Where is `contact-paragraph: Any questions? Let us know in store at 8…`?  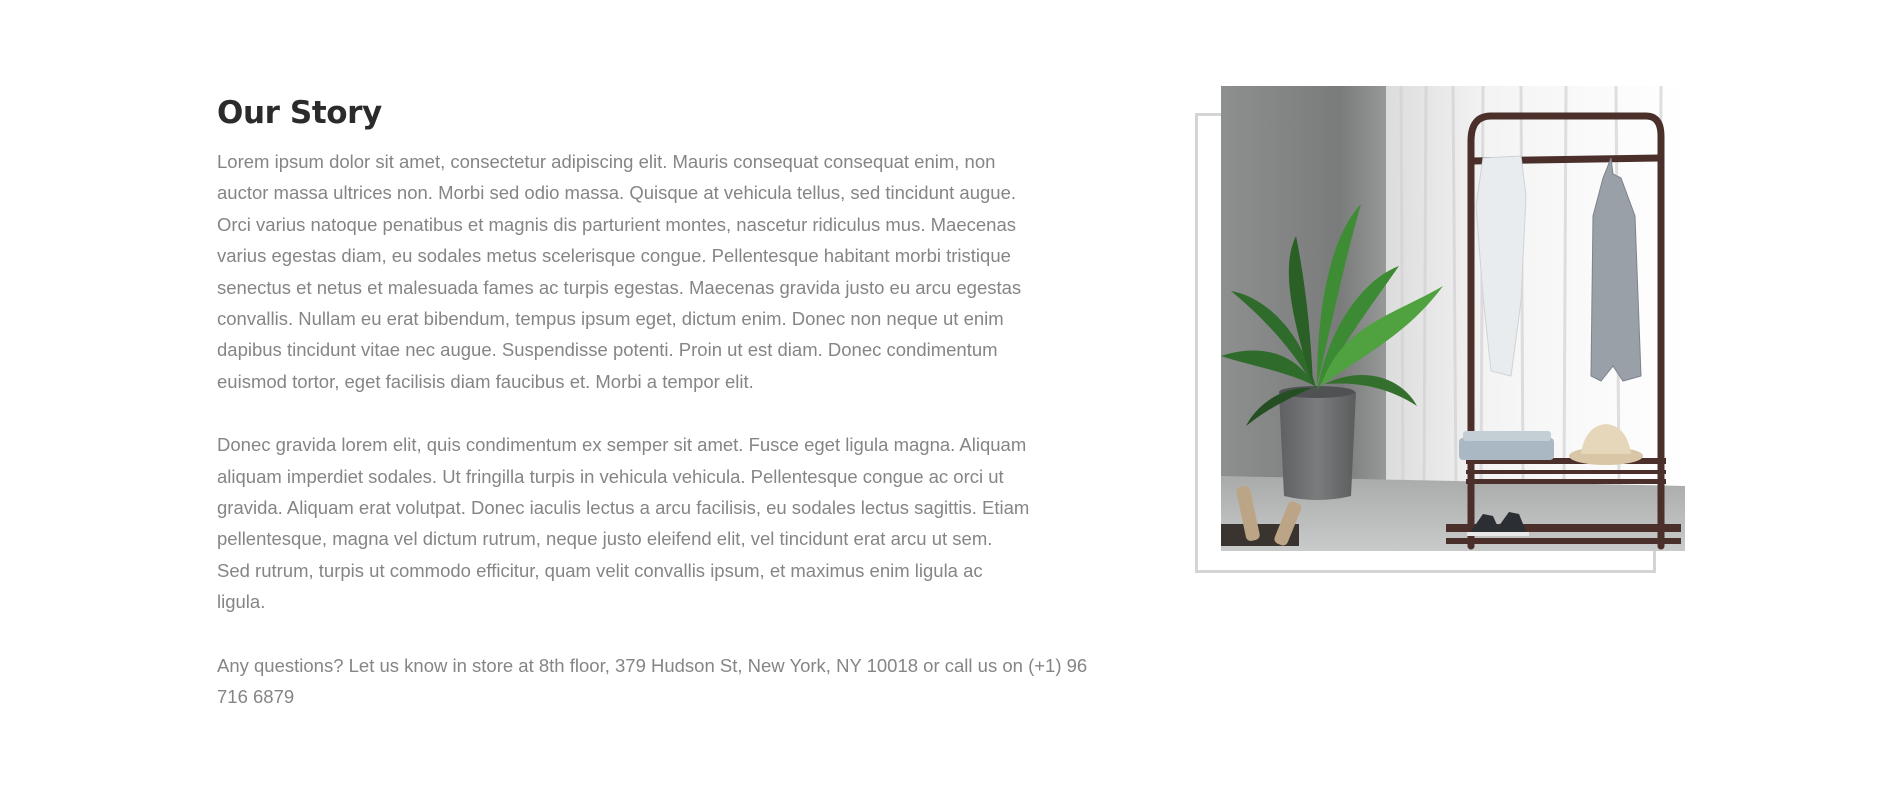 contact-paragraph: Any questions? Let us know in store at 8… is located at coordinates (652, 681).